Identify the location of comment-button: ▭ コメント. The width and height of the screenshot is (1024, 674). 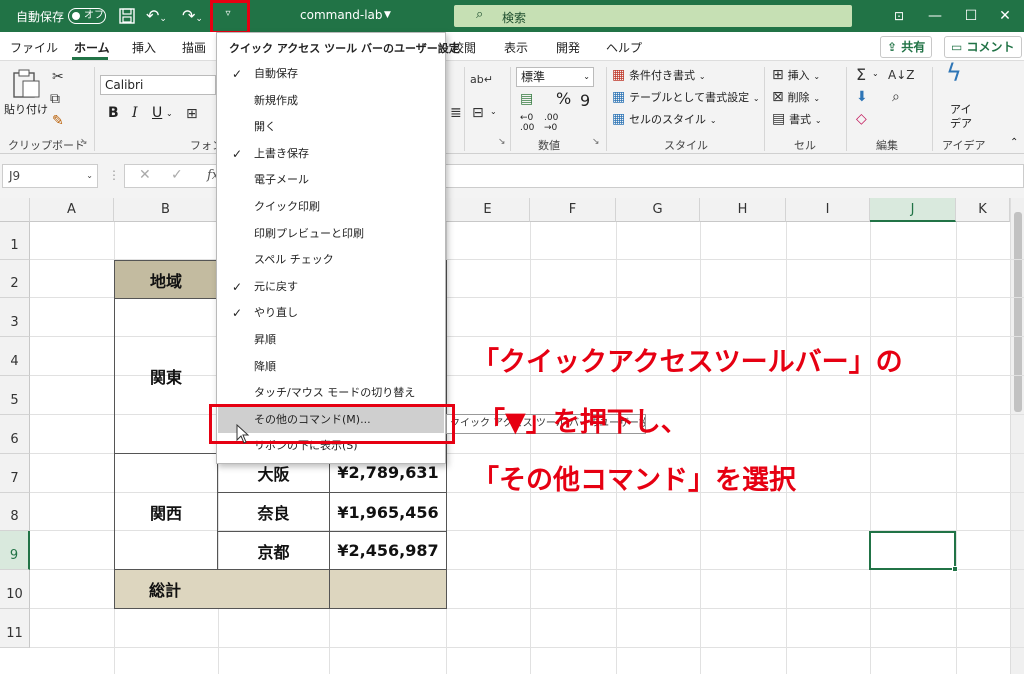
(983, 47).